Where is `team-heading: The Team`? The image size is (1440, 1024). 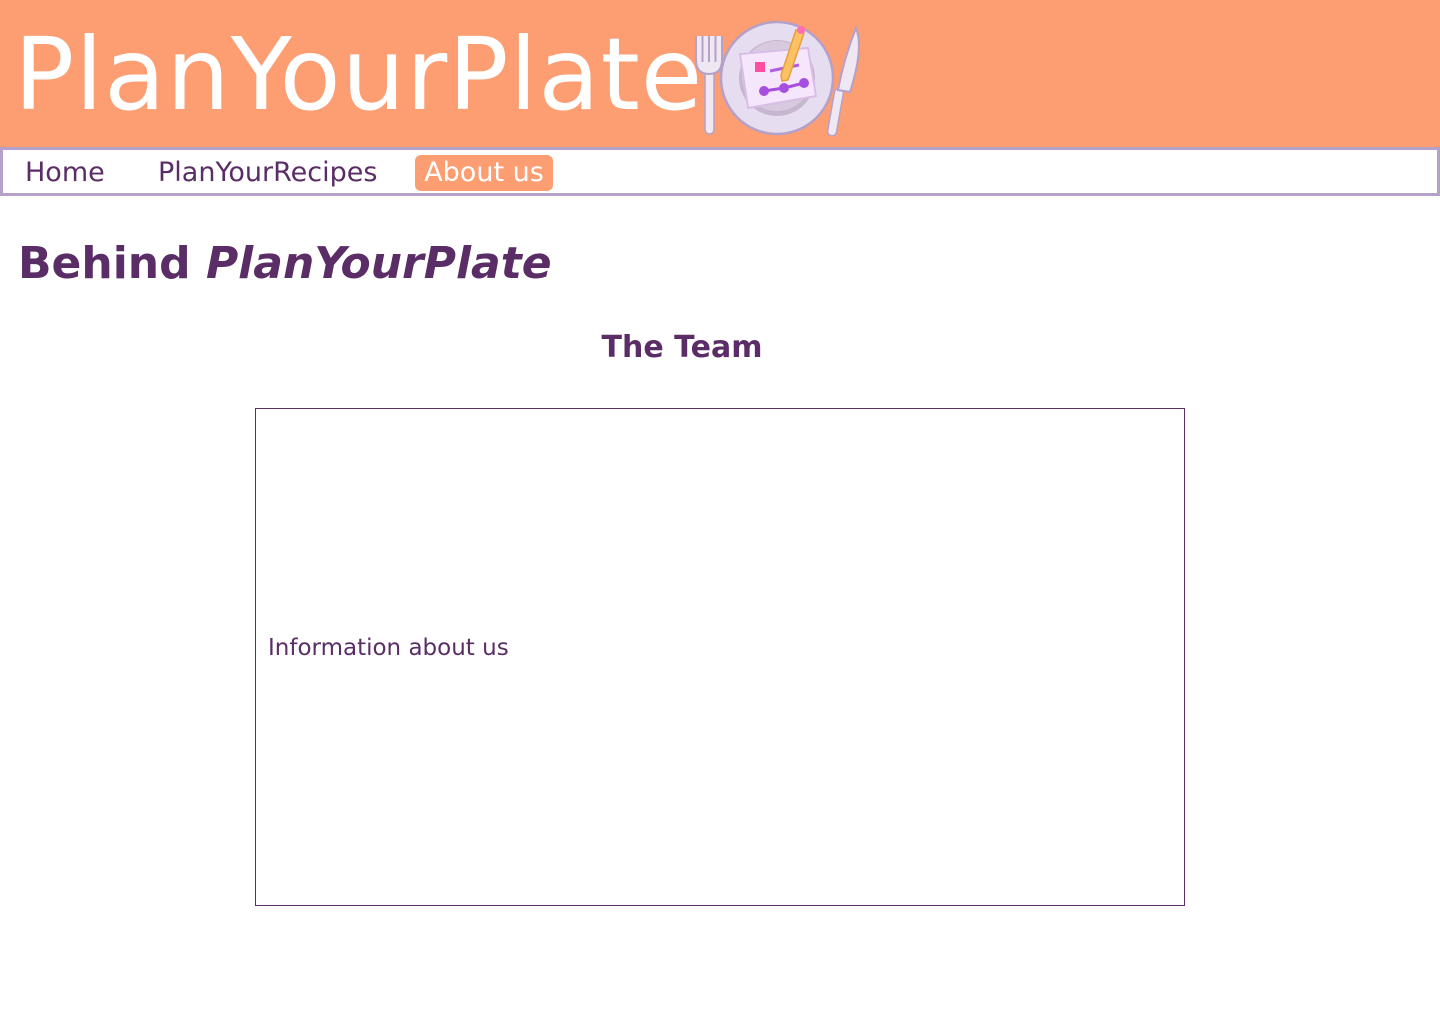 team-heading: The Team is located at coordinates (682, 347).